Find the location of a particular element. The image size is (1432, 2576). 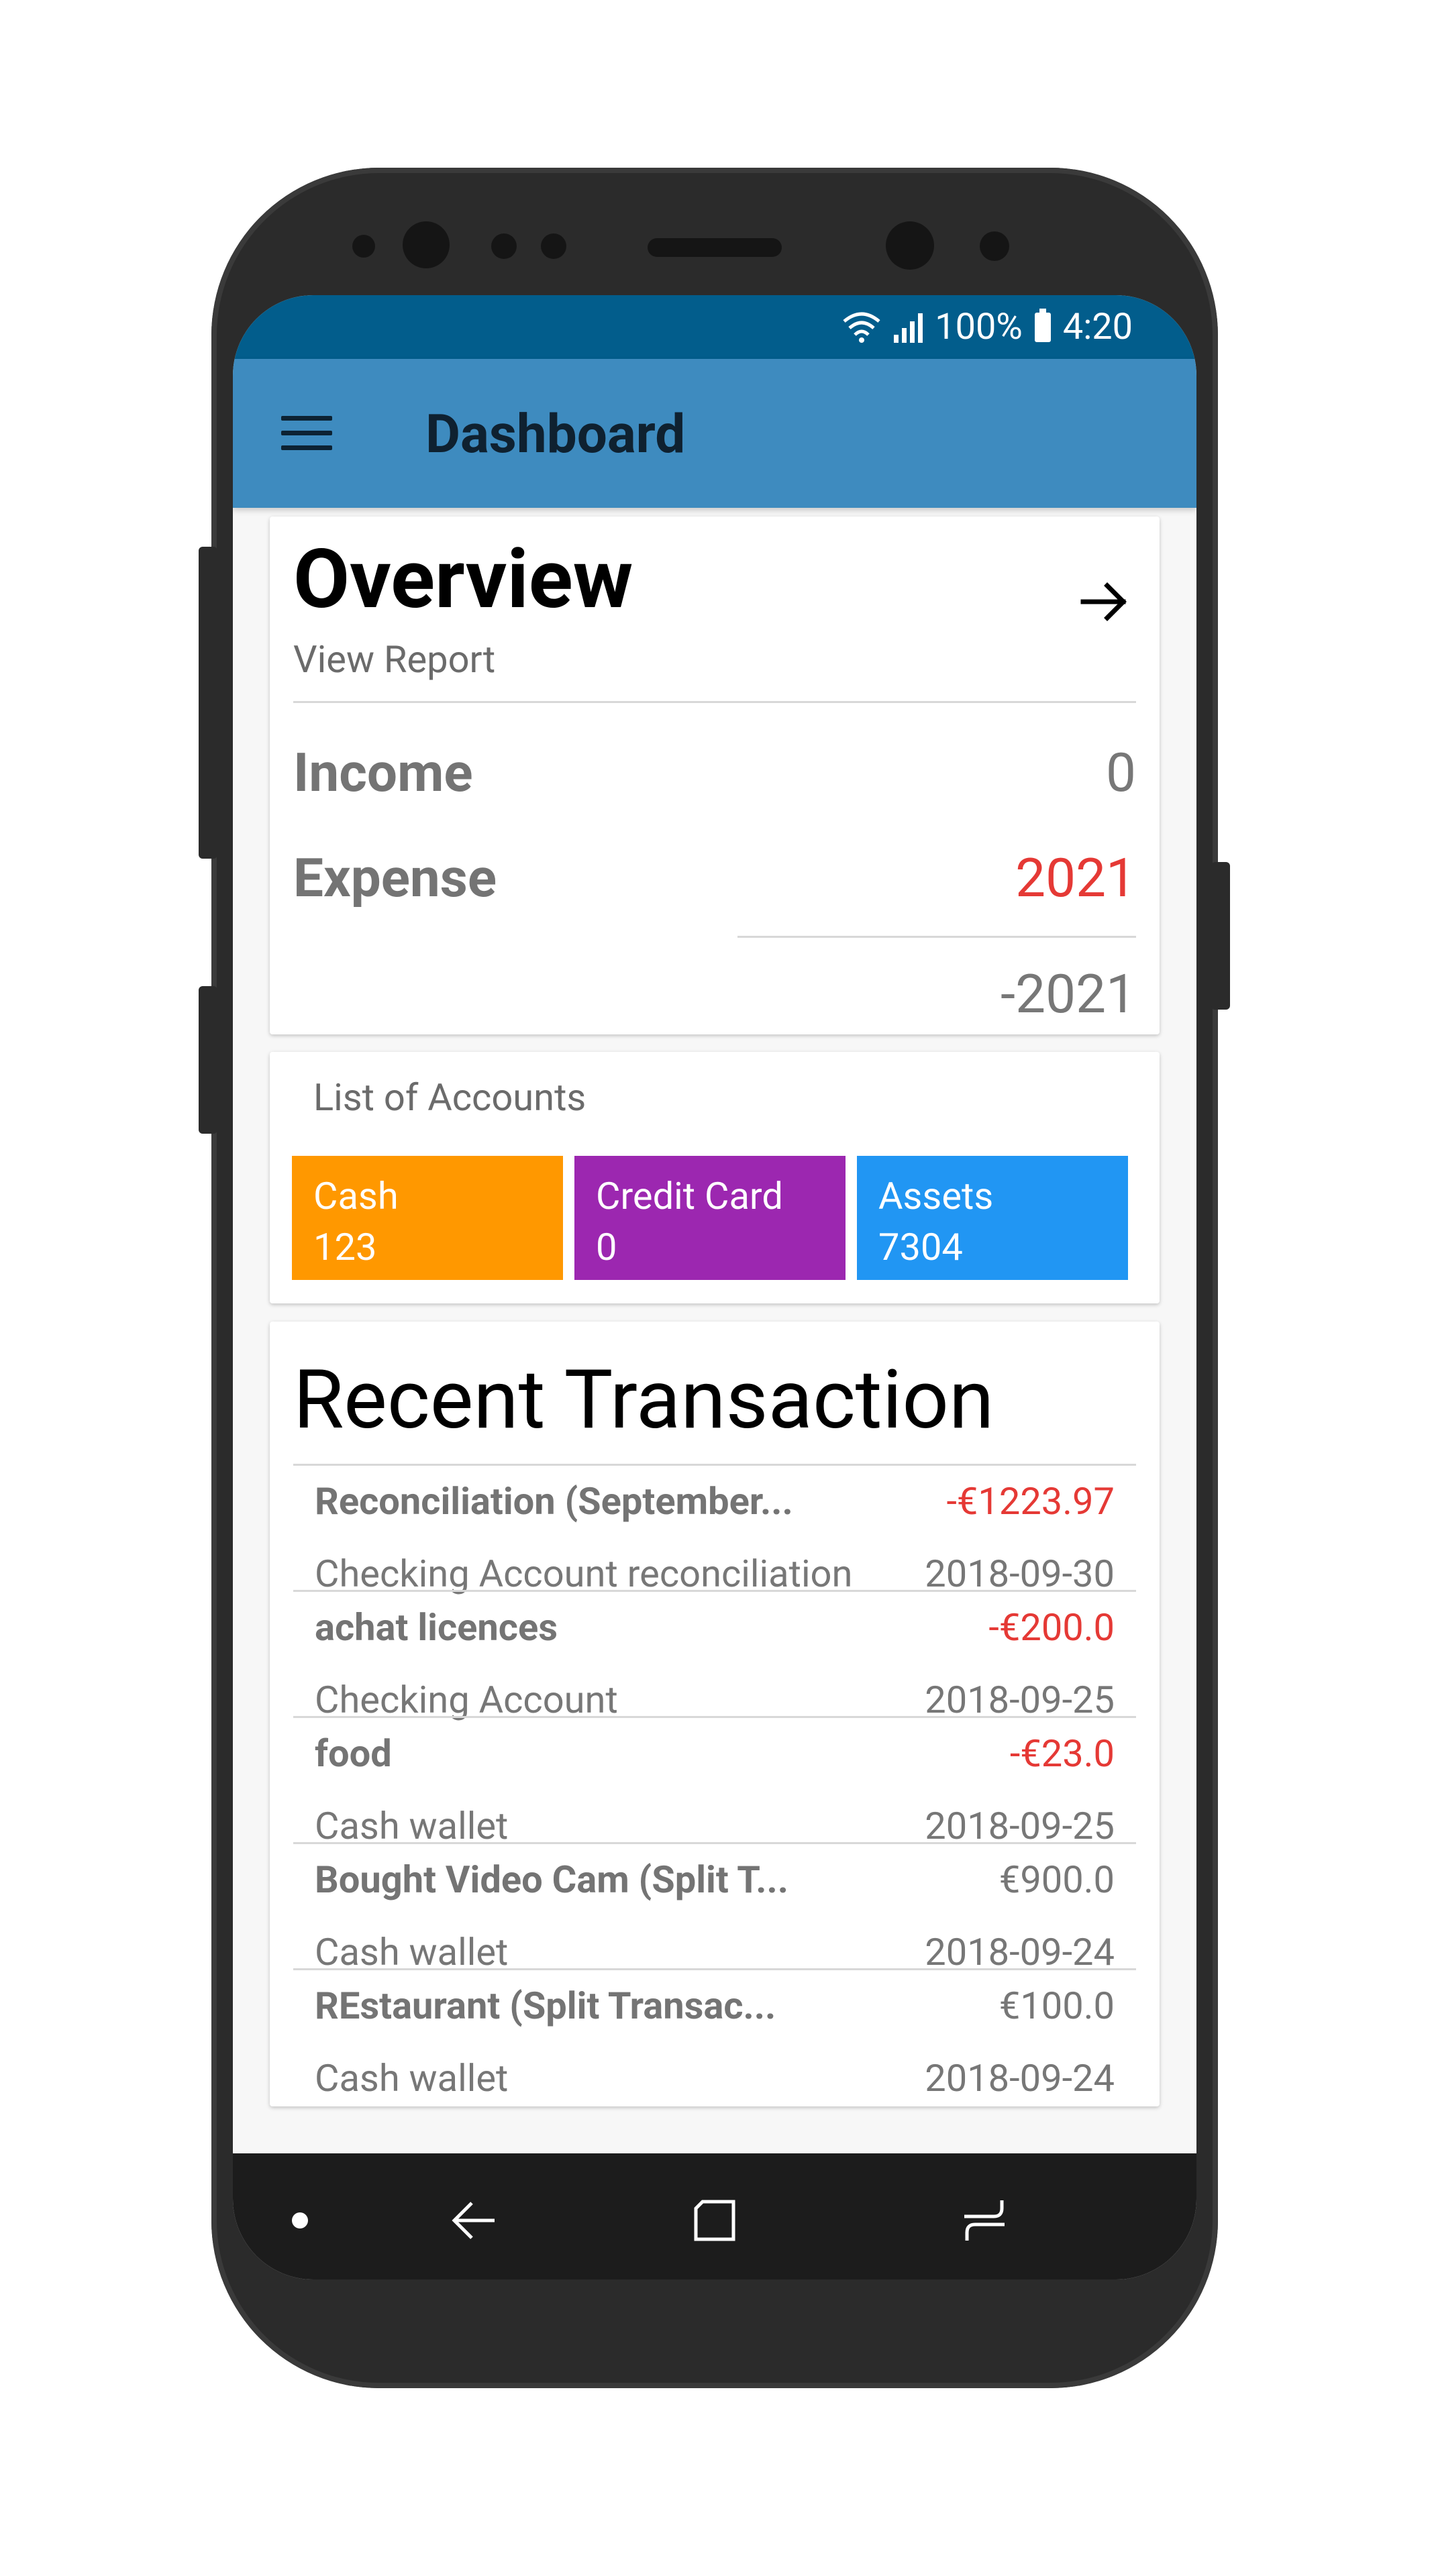

hamburger-menu-icon is located at coordinates (306, 433).